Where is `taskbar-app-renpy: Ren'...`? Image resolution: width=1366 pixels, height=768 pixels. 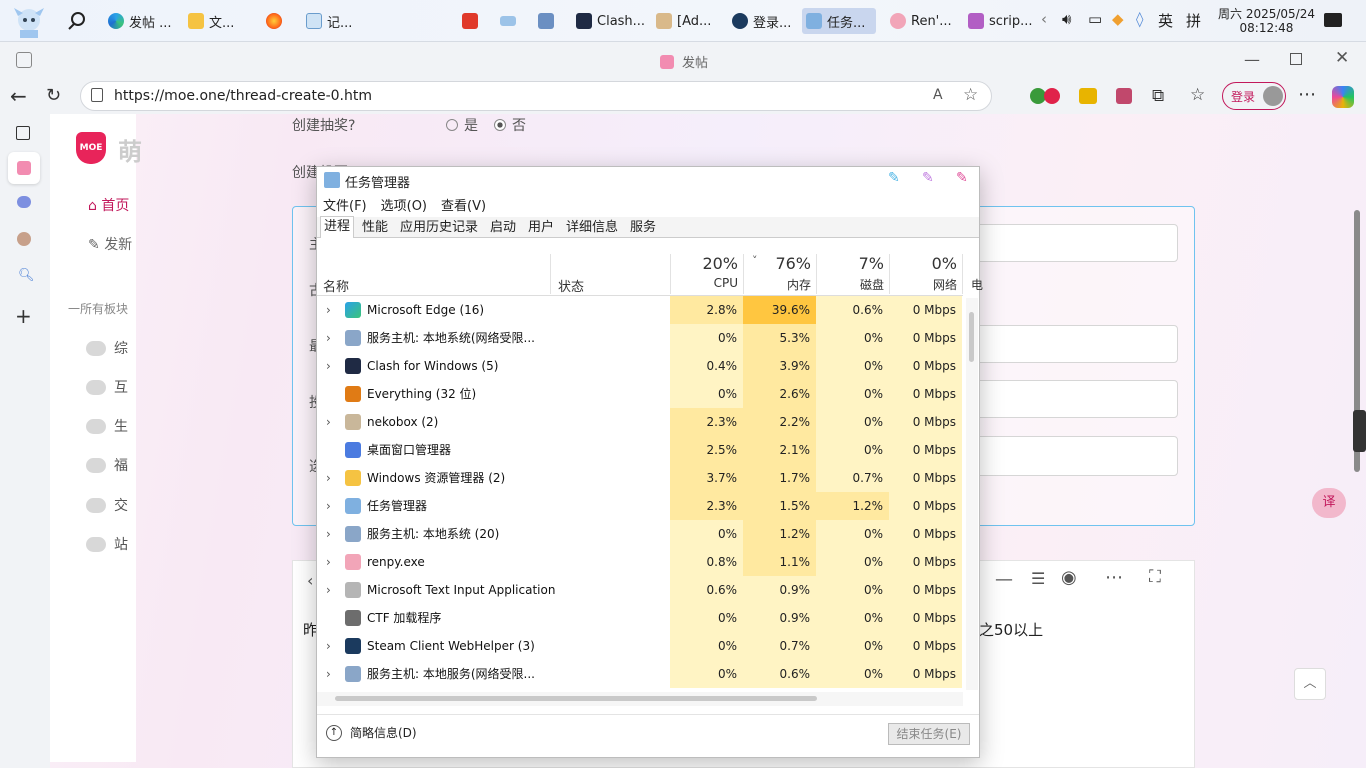
taskbar-app-renpy: Ren'... is located at coordinates (921, 21).